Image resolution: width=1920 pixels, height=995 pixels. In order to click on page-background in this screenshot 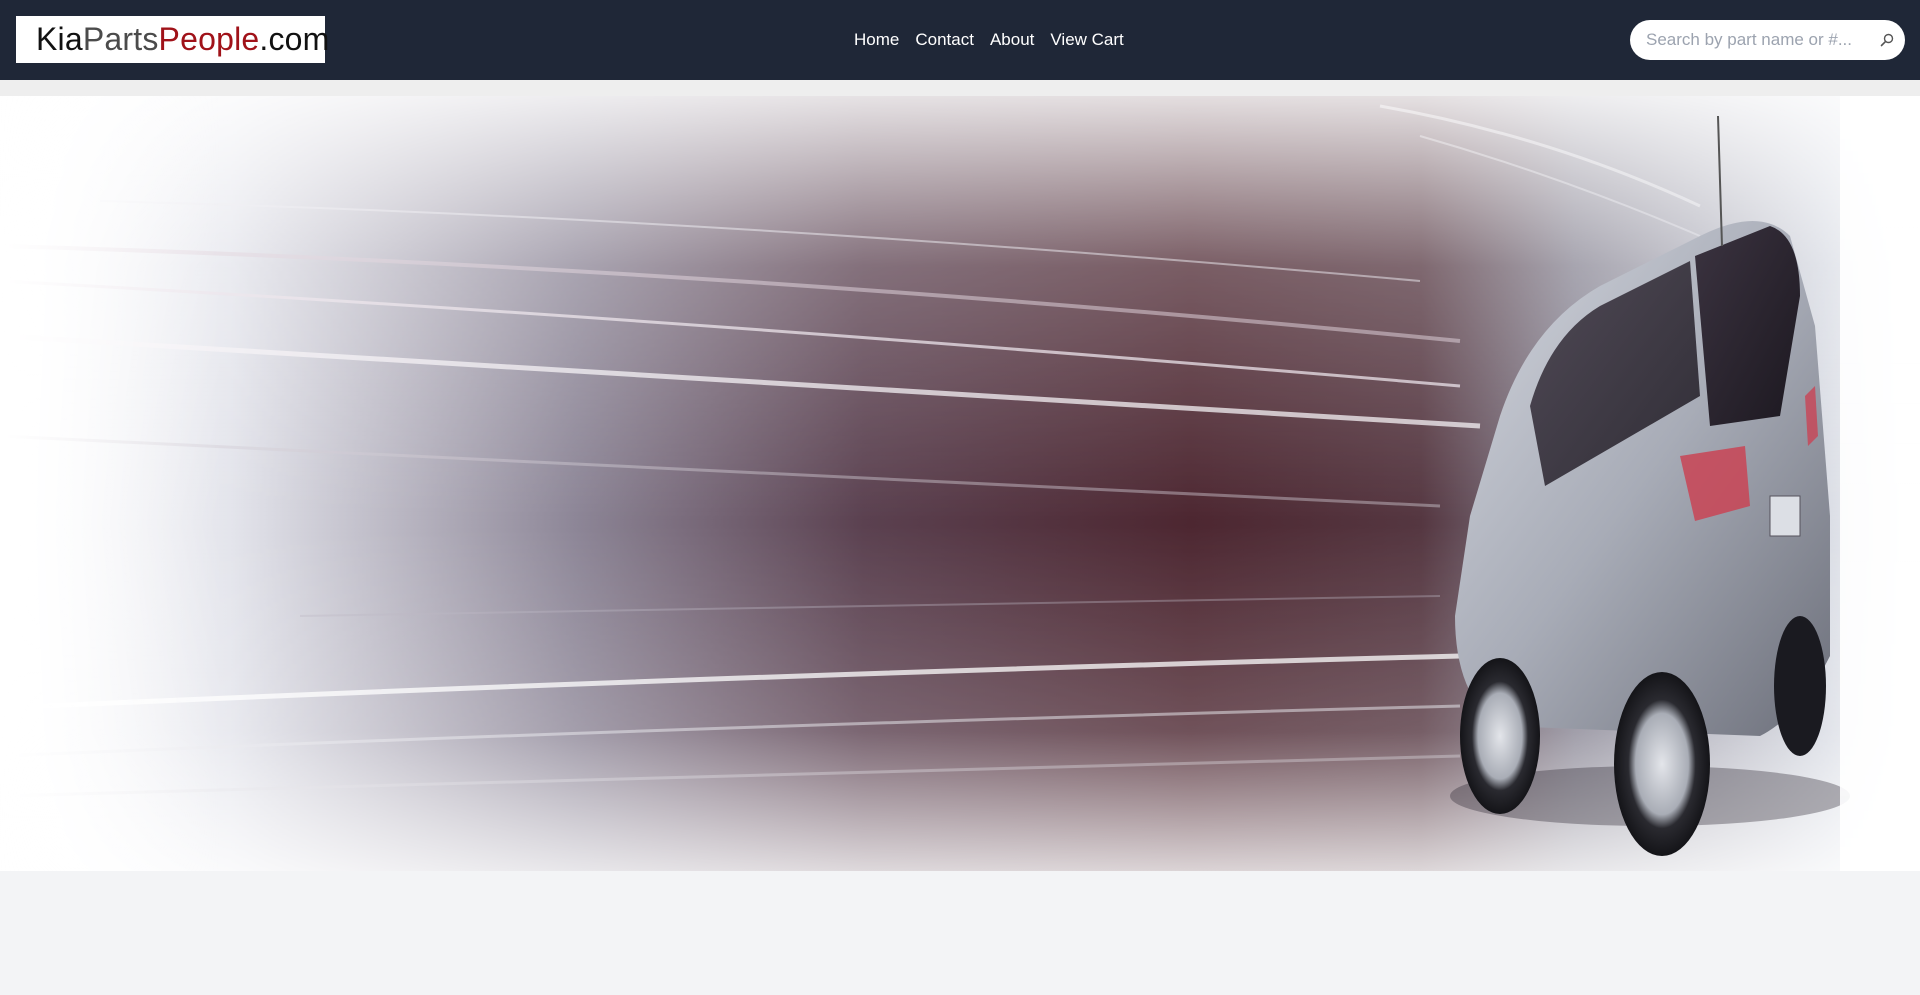, I will do `click(960, 933)`.